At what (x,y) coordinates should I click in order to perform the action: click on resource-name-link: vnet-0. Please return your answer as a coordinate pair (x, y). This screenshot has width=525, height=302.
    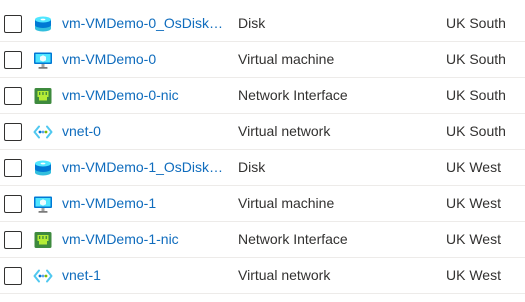
    Looking at the image, I should click on (81, 131).